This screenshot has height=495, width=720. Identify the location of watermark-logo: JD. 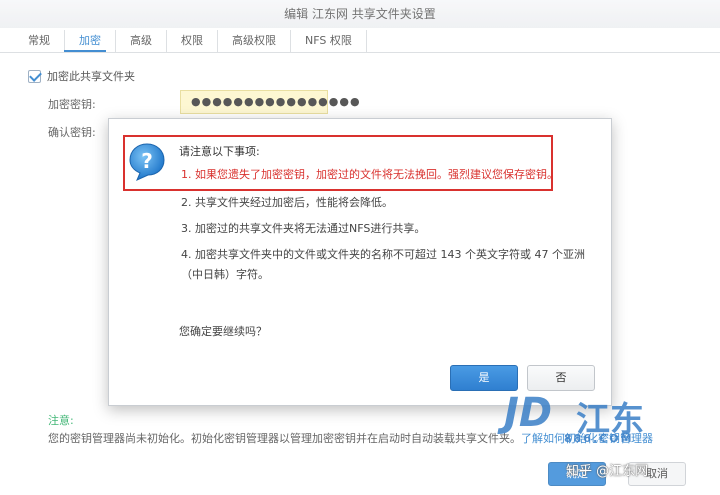
(528, 413).